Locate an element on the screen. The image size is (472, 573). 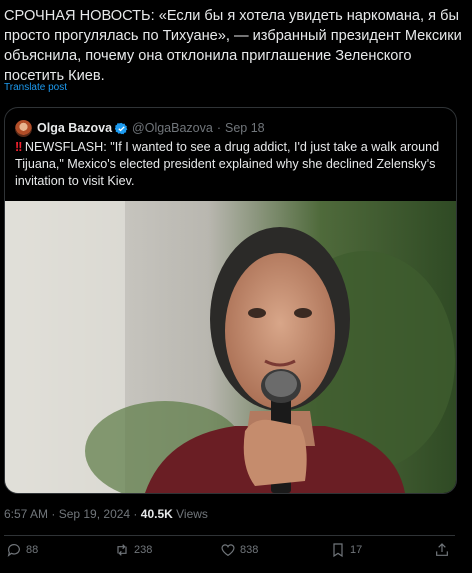
post-timestamp: 6:57 AM · Sep 19, 2024 · is located at coordinates (72, 514).